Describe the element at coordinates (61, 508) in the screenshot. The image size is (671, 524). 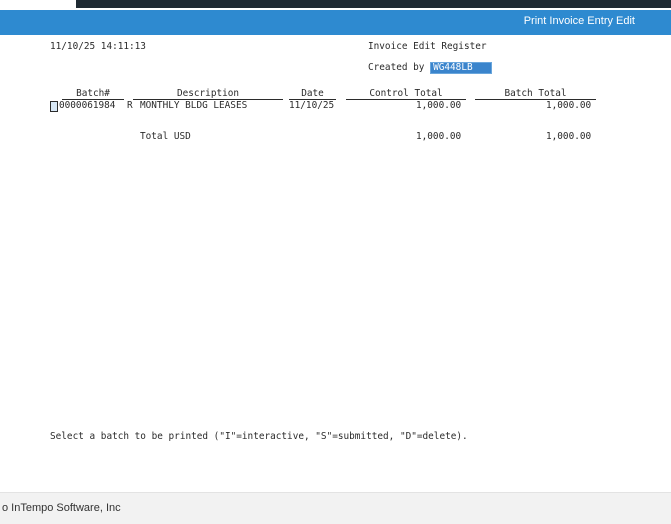
I see `copyright-text: o InTempo Software, Inc` at that location.